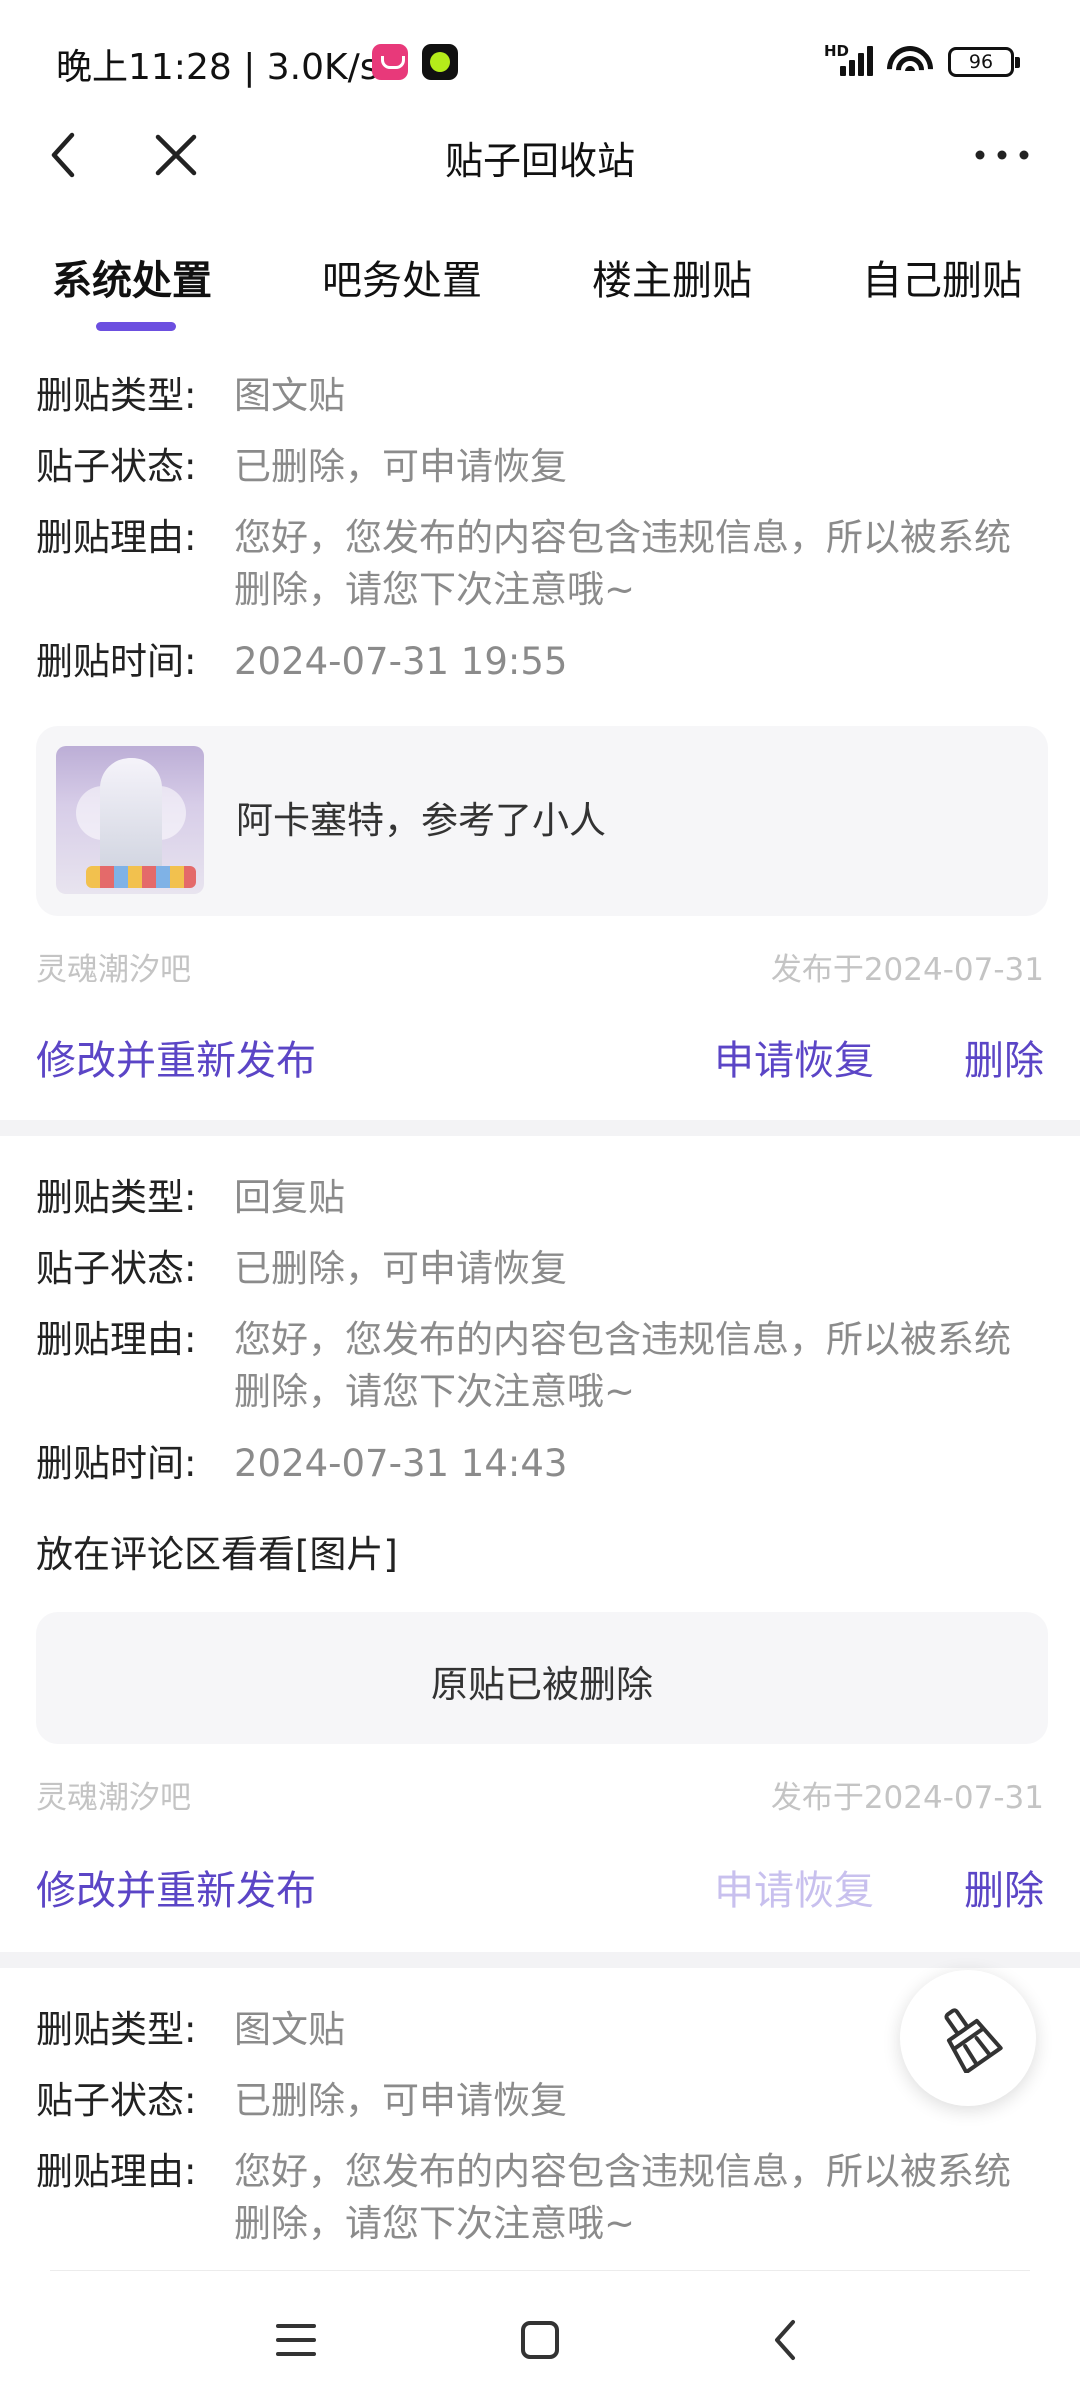 This screenshot has width=1080, height=2400. Describe the element at coordinates (402, 277) in the screenshot. I see `tab-forum-admin: 吧务处置` at that location.